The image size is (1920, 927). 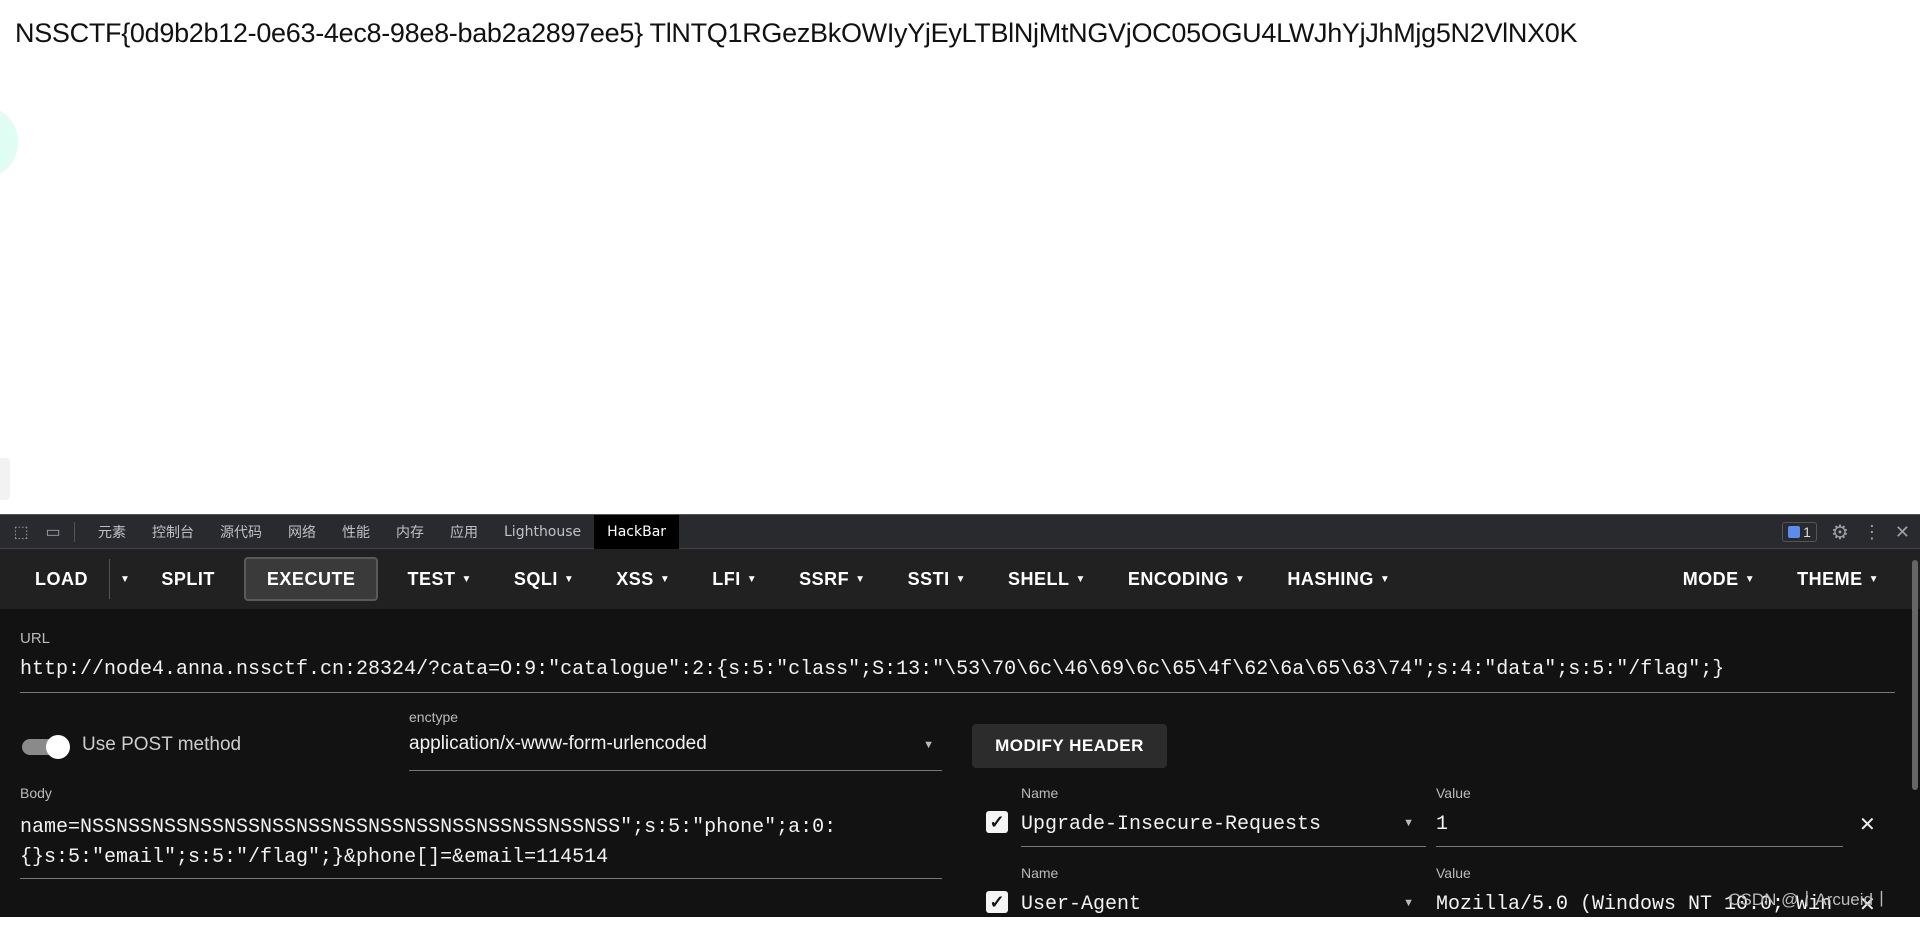 I want to click on tab-elements: 元素, so click(x=112, y=532).